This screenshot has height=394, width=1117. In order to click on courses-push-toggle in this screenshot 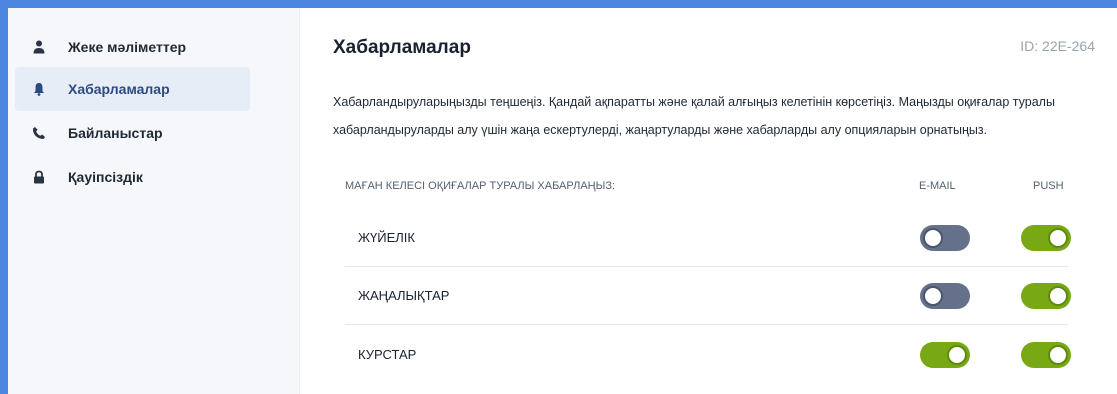, I will do `click(1046, 355)`.